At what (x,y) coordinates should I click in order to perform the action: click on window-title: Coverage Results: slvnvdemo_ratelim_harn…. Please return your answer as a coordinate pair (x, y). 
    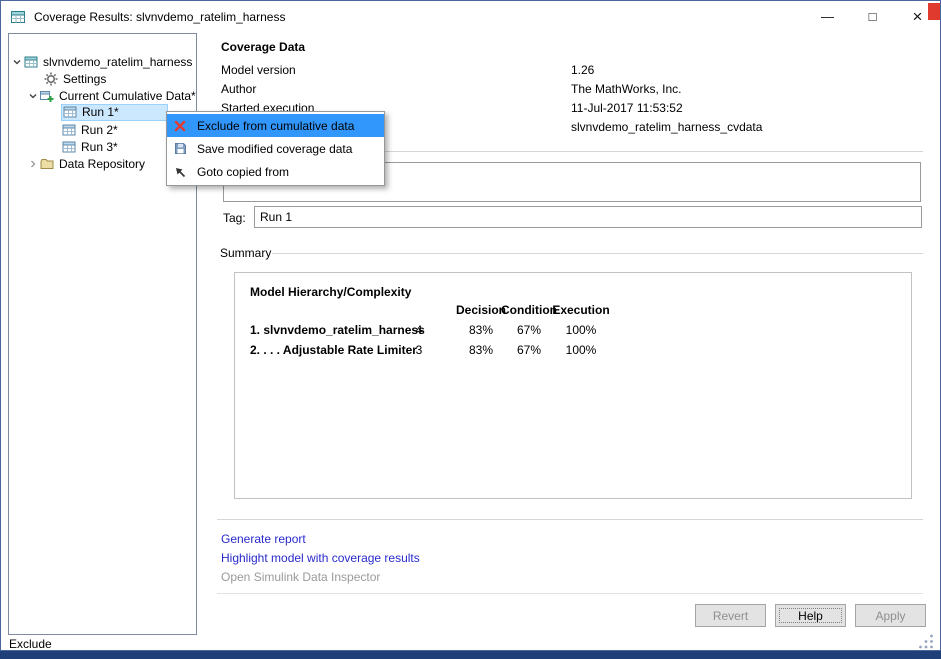
    Looking at the image, I should click on (160, 16).